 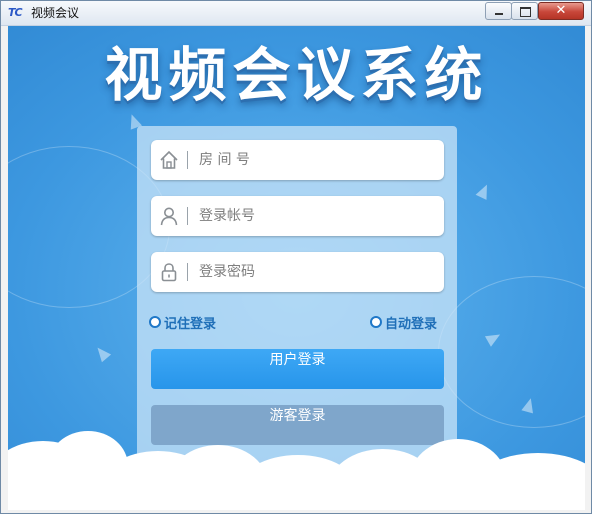 What do you see at coordinates (190, 324) in the screenshot?
I see `remember-login-label: 记住登录` at bounding box center [190, 324].